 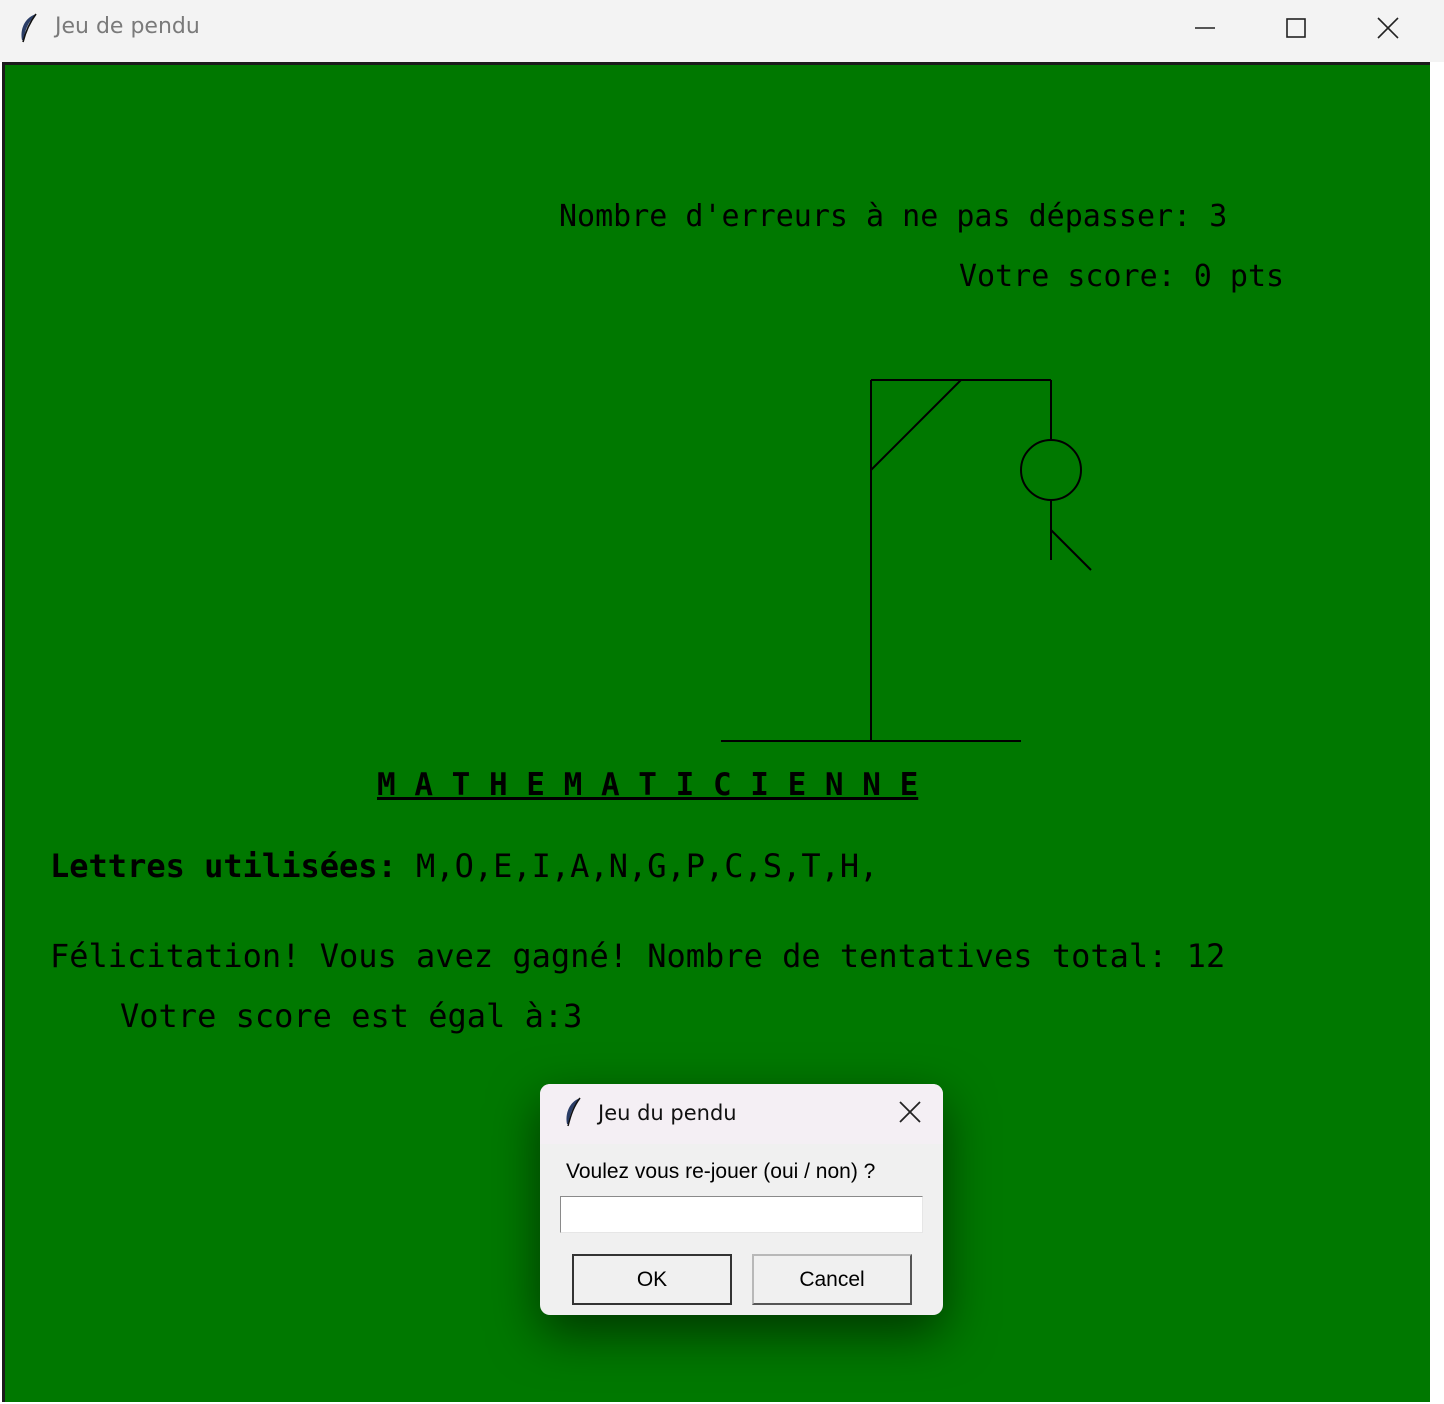 I want to click on gallows-brace, so click(x=916, y=425).